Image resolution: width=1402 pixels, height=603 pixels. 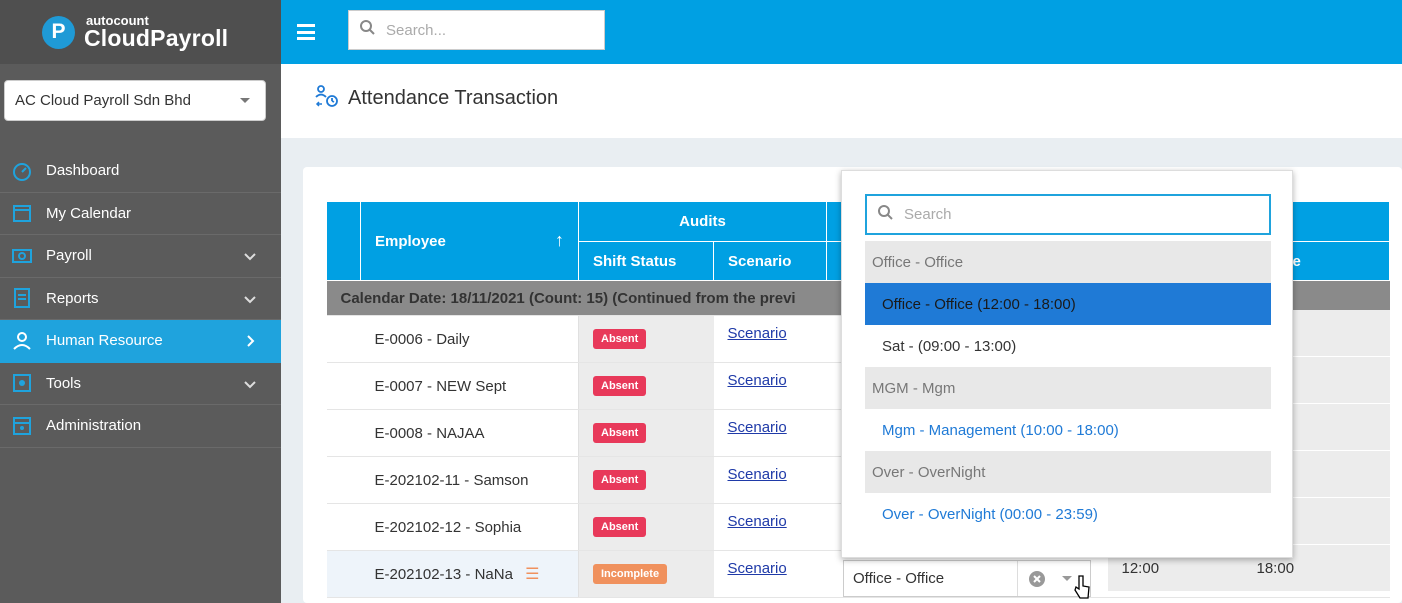 I want to click on sidebar-item-label: Tools, so click(x=64, y=383).